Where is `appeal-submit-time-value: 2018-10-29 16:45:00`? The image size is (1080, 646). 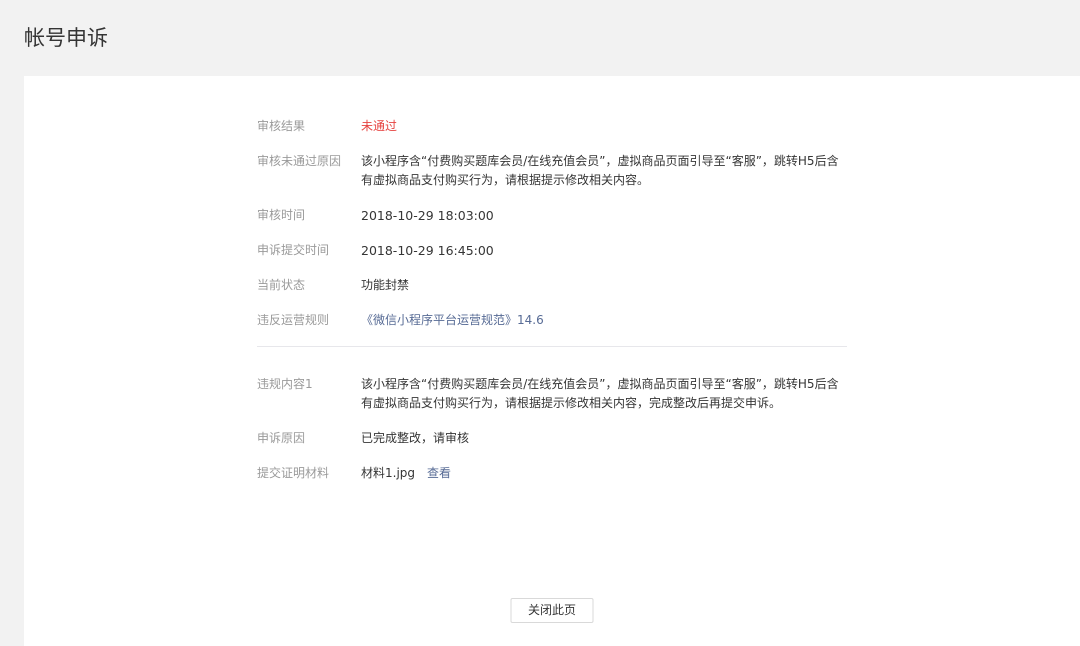
appeal-submit-time-value: 2018-10-29 16:45:00 is located at coordinates (427, 250).